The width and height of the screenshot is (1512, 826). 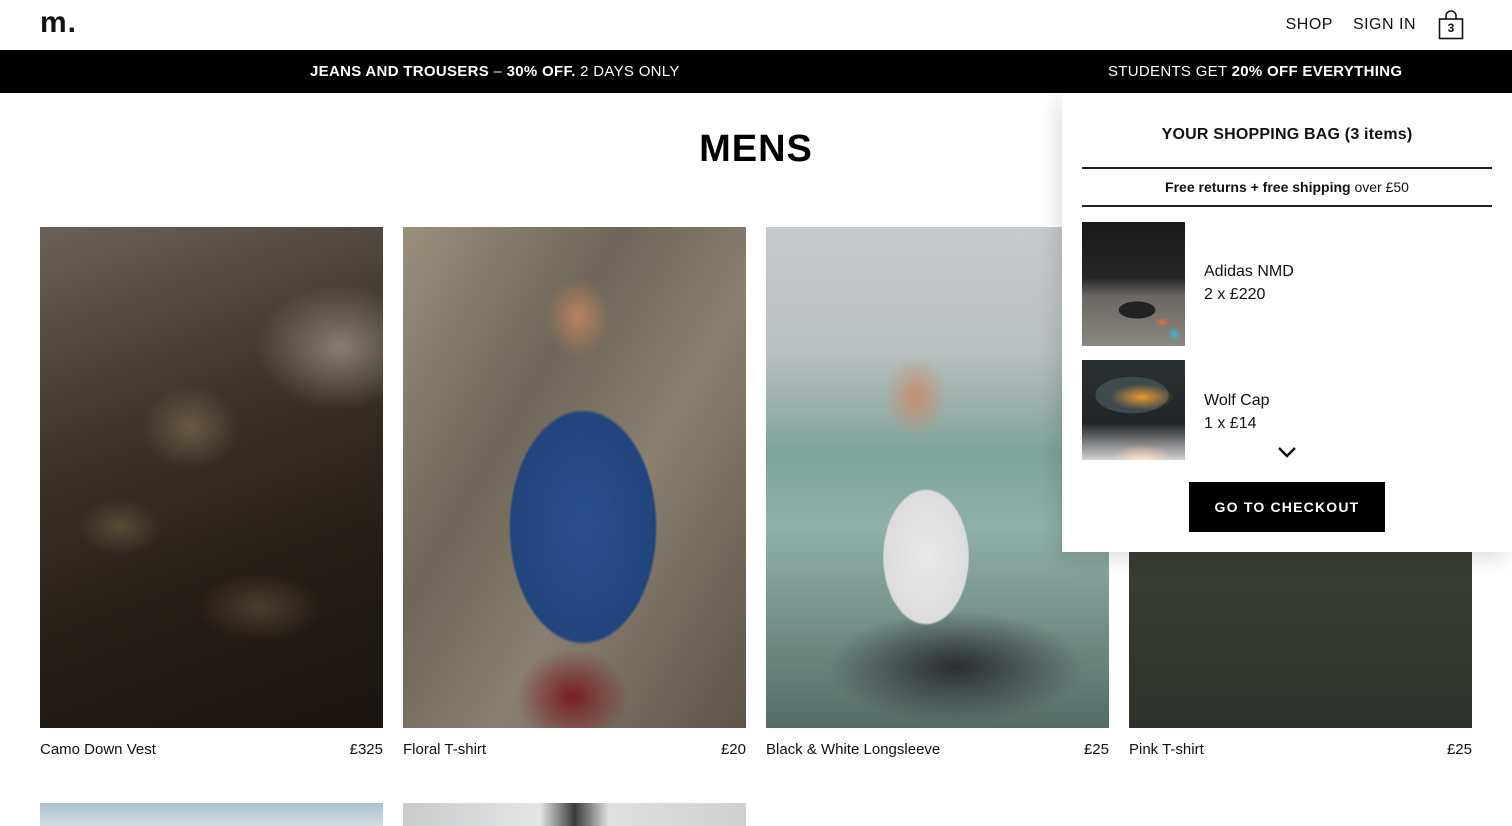 What do you see at coordinates (1287, 452) in the screenshot?
I see `chevron-down-icon` at bounding box center [1287, 452].